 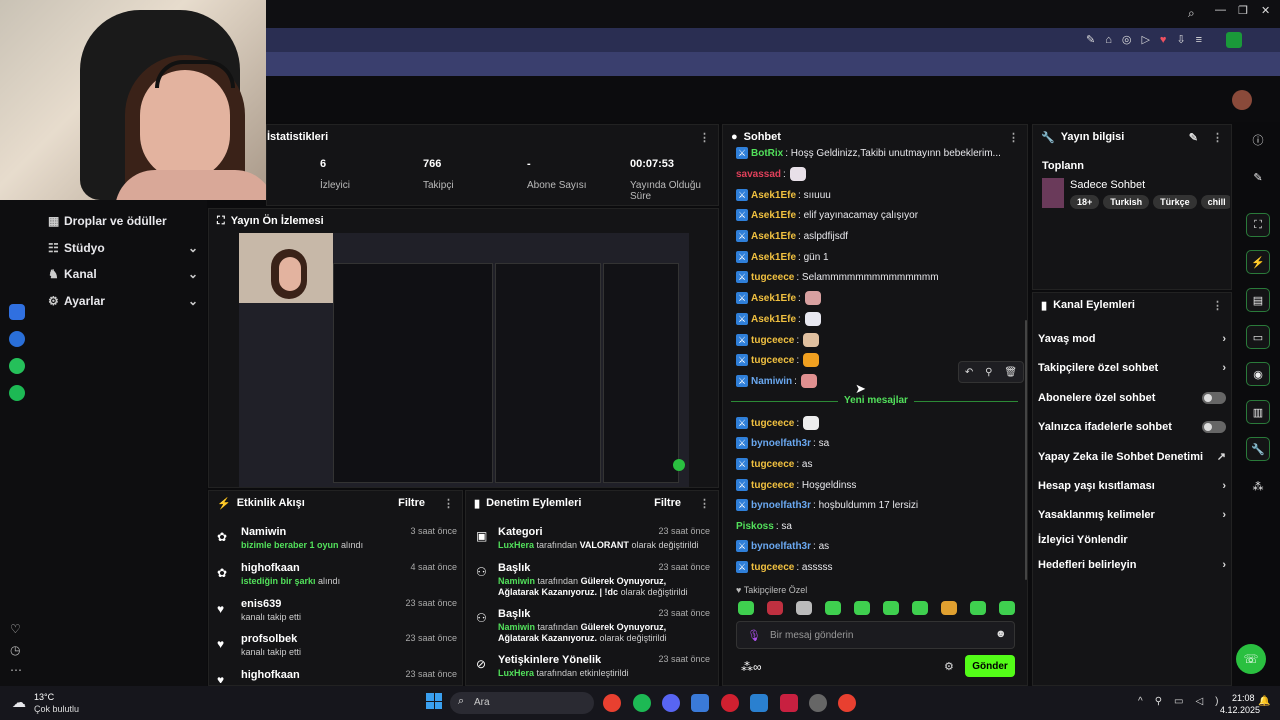 What do you see at coordinates (1258, 374) in the screenshot?
I see `broadcast-icon: ◉` at bounding box center [1258, 374].